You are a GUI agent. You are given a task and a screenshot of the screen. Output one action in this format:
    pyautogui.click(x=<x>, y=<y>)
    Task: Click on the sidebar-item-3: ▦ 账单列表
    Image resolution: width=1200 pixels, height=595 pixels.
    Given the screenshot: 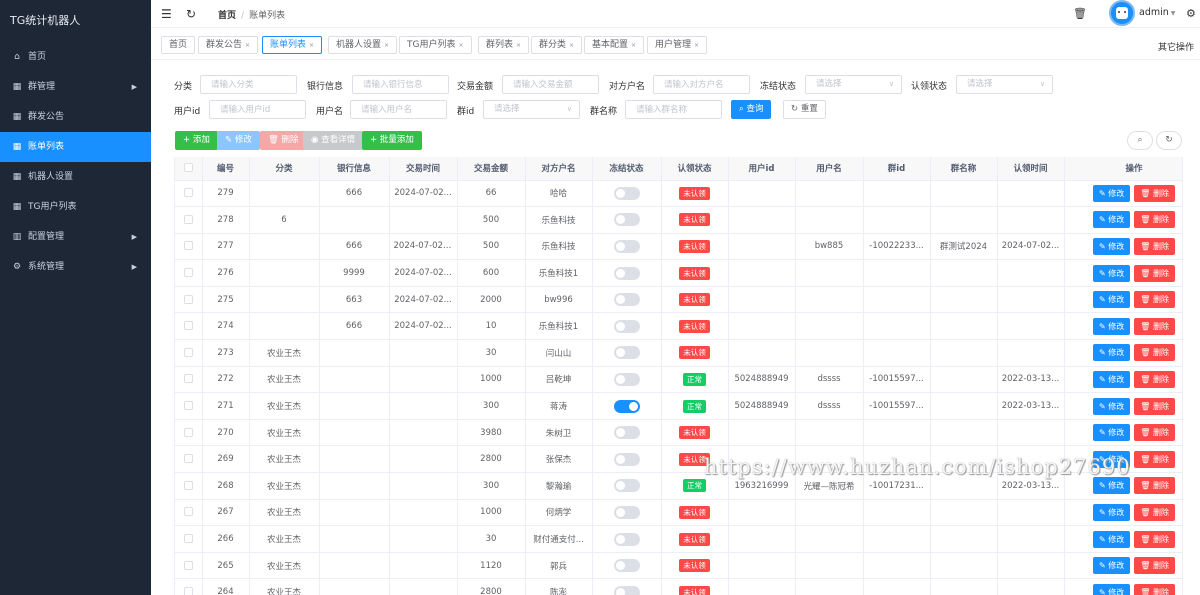 What is the action you would take?
    pyautogui.click(x=75, y=147)
    